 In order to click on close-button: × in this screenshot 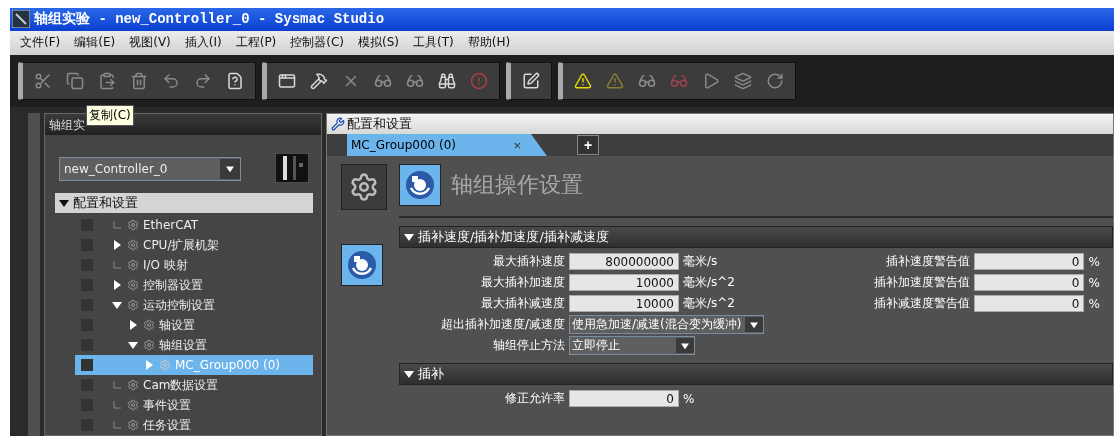, I will do `click(517, 145)`.